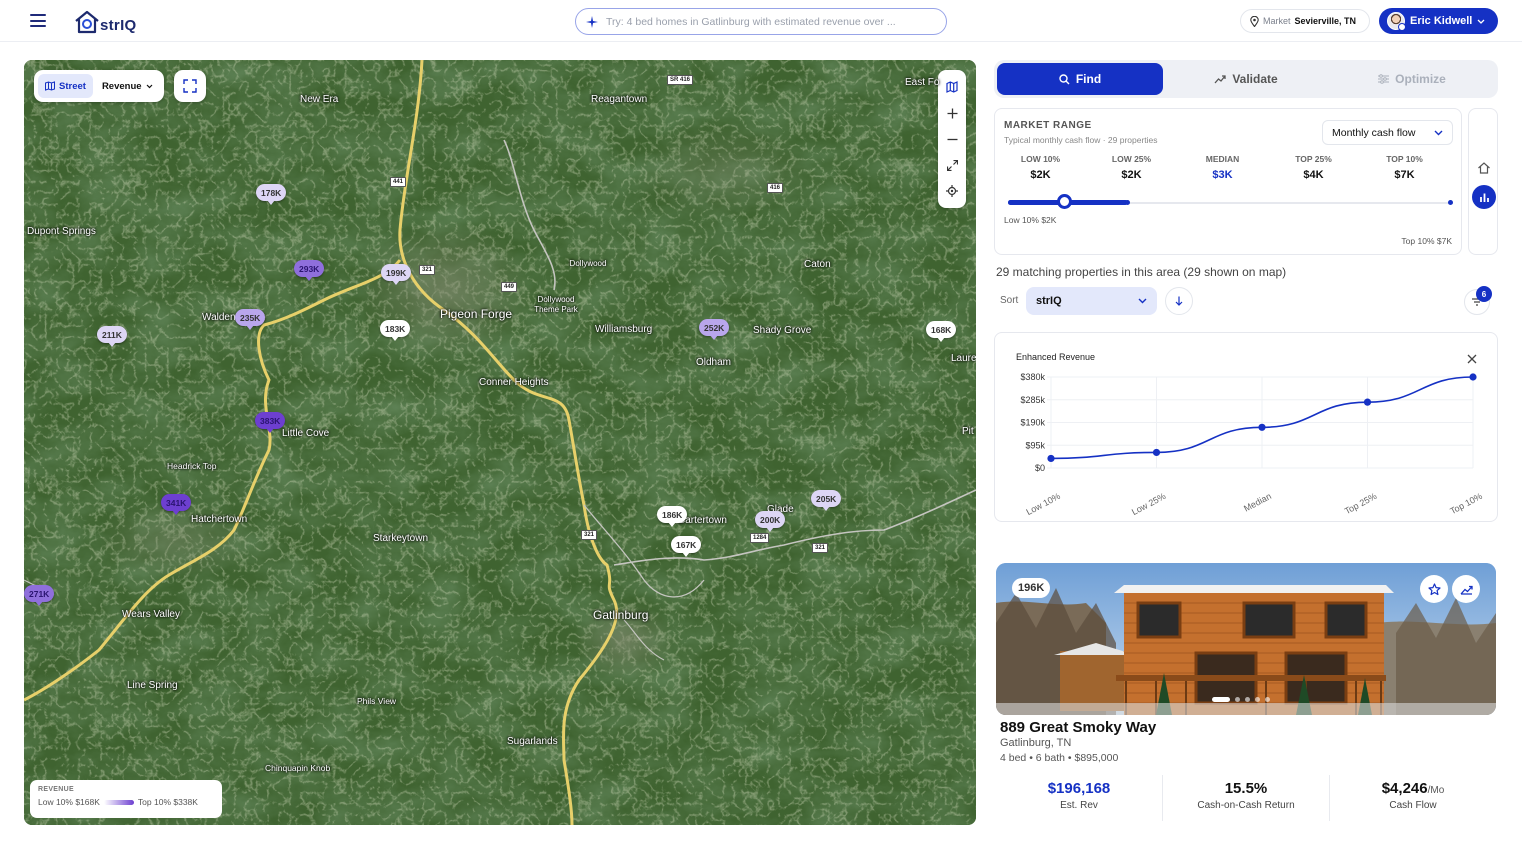 The width and height of the screenshot is (1522, 849). Describe the element at coordinates (1466, 503) in the screenshot. I see `x-tick-label: Top 10%` at that location.